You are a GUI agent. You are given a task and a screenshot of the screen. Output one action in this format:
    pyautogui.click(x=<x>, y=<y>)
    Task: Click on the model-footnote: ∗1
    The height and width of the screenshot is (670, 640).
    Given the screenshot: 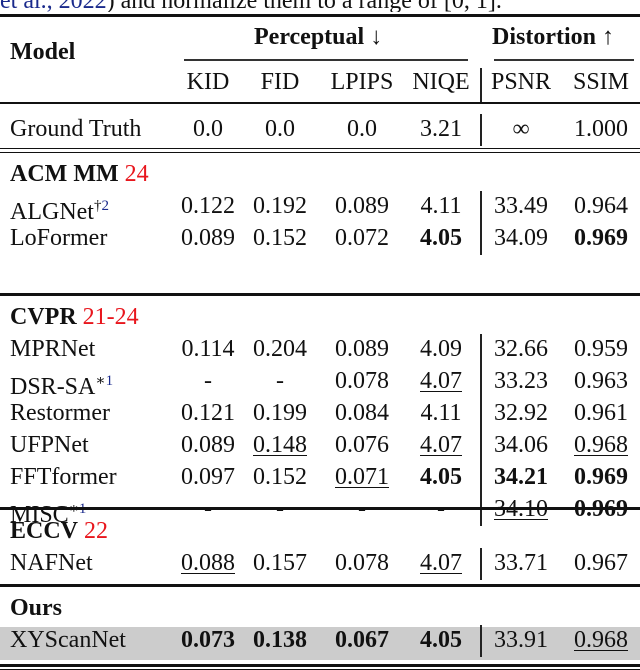 What is the action you would take?
    pyautogui.click(x=104, y=381)
    